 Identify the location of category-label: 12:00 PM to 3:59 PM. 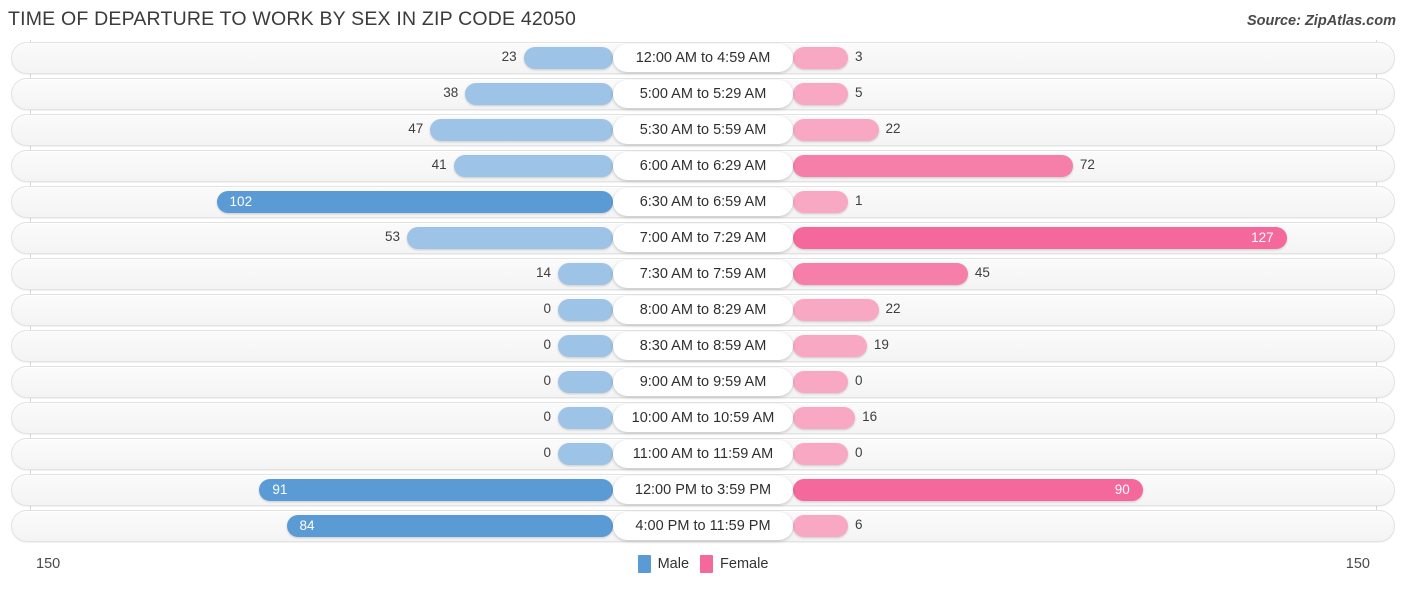
(703, 490).